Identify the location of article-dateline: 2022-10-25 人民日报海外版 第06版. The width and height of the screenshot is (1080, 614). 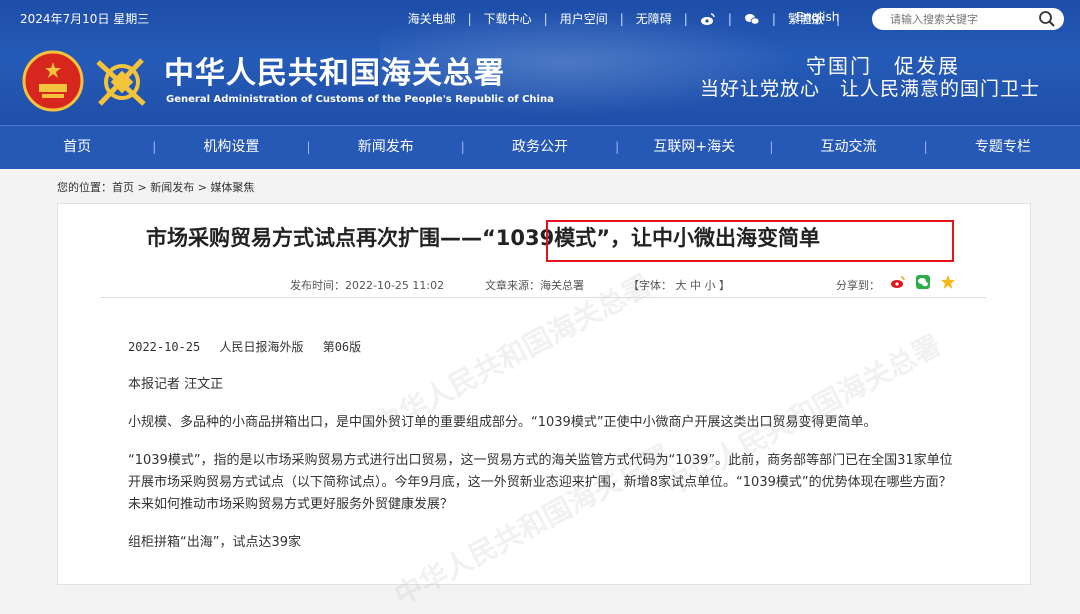
(245, 347).